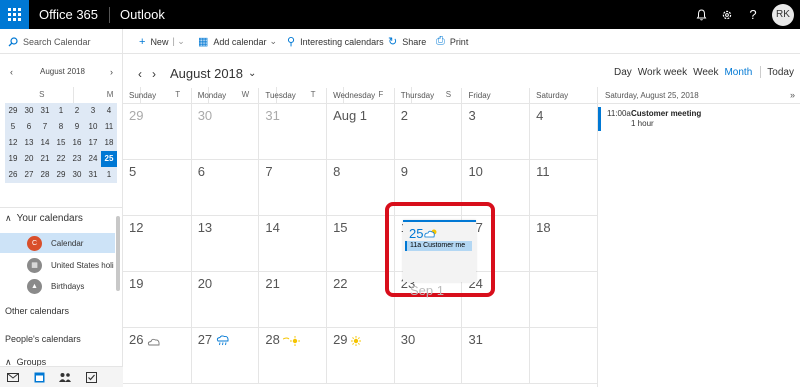 The image size is (800, 388). What do you see at coordinates (13, 127) in the screenshot?
I see `mini-day: 5` at bounding box center [13, 127].